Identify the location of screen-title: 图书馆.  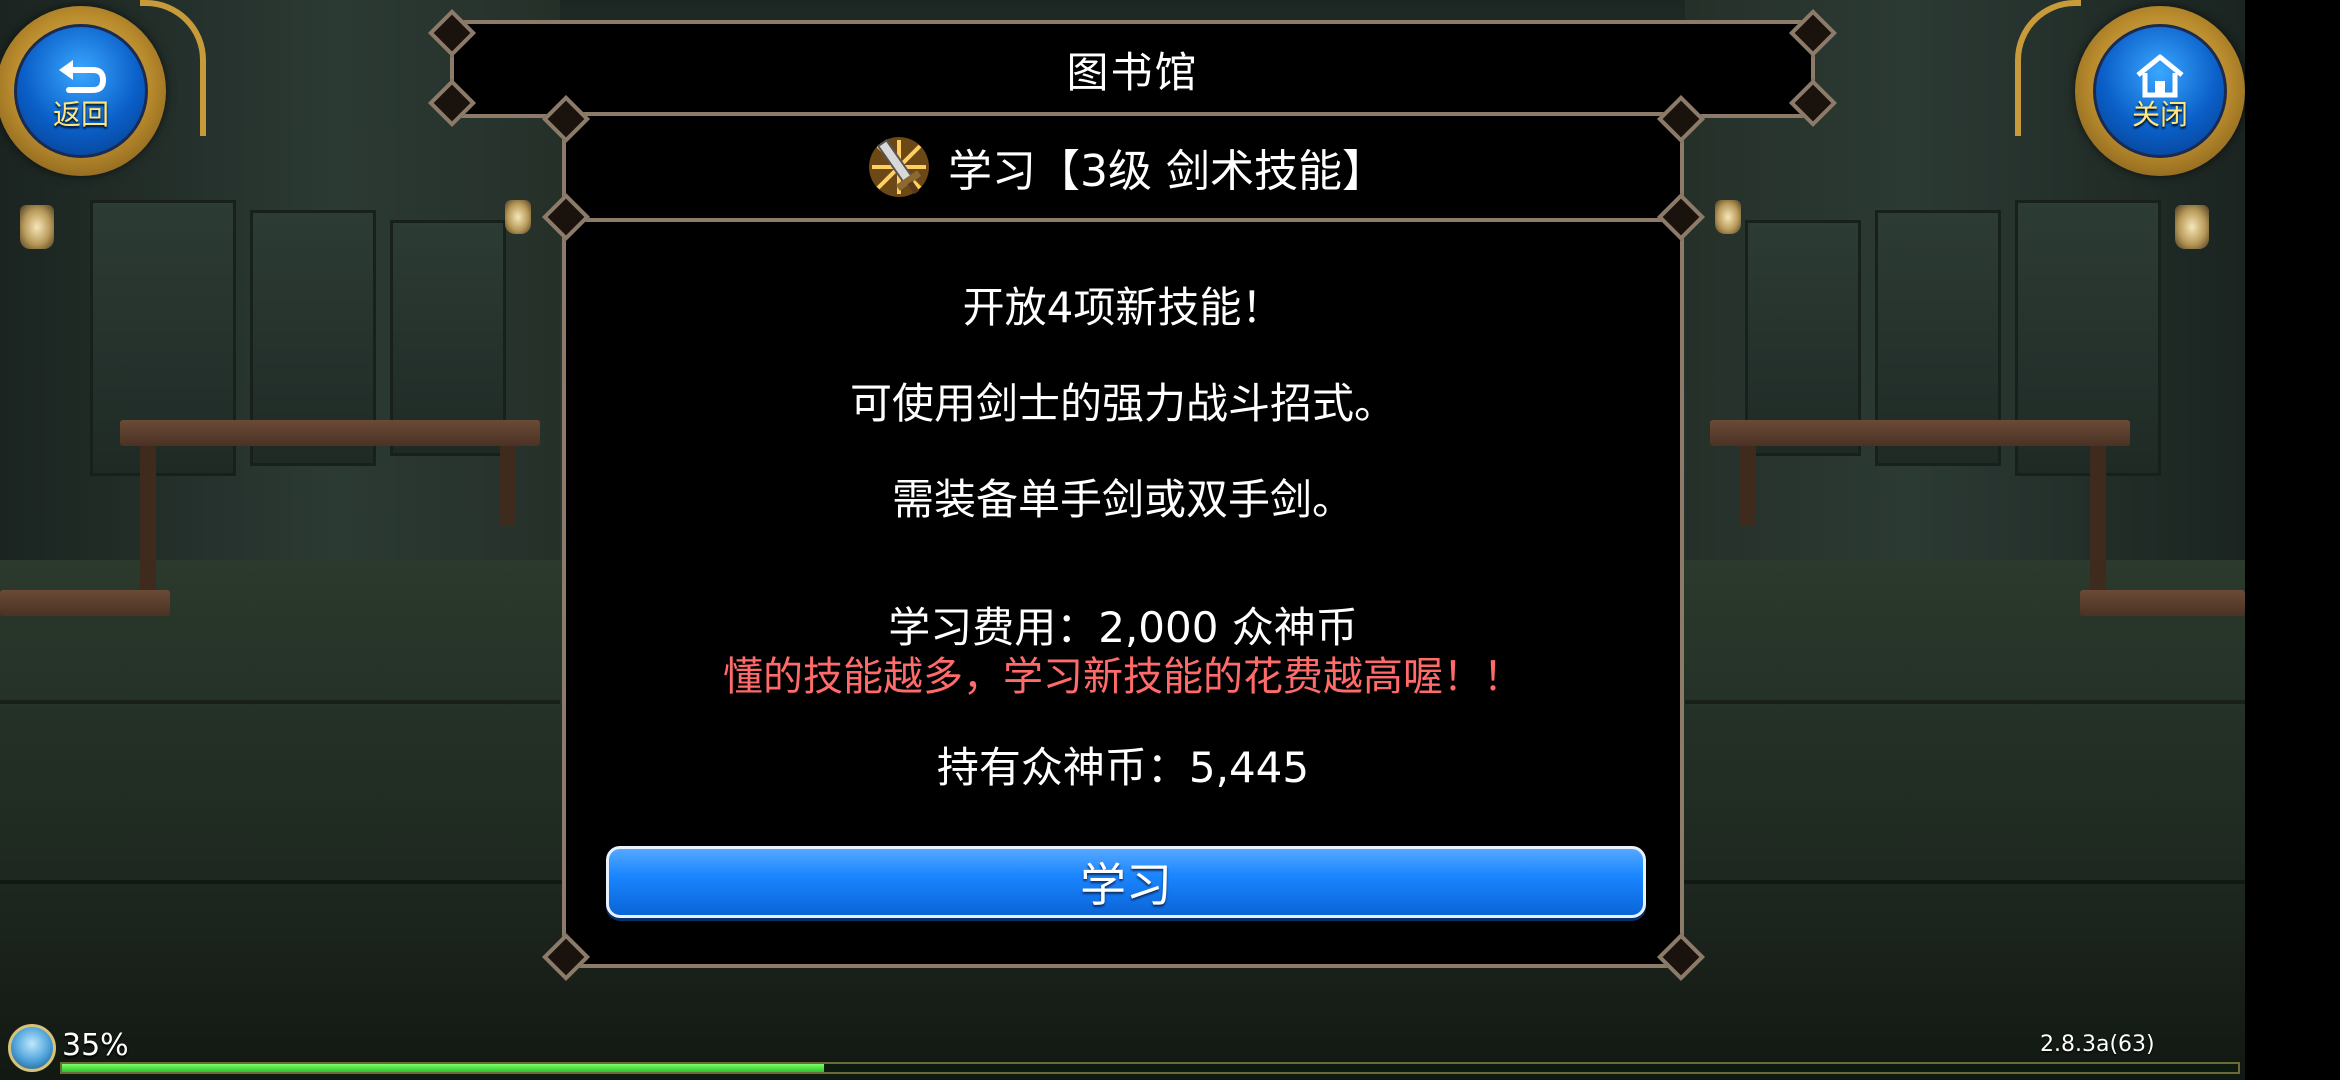
(1132, 72).